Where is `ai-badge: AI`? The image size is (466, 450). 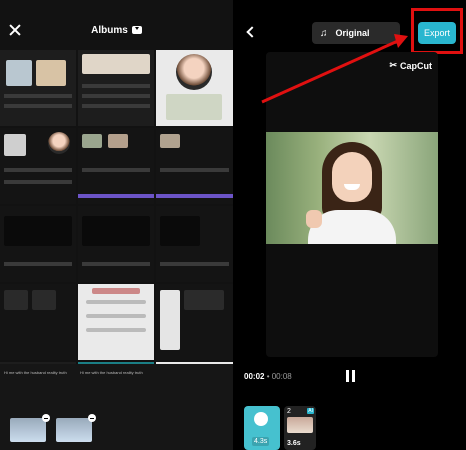 ai-badge: AI is located at coordinates (310, 411).